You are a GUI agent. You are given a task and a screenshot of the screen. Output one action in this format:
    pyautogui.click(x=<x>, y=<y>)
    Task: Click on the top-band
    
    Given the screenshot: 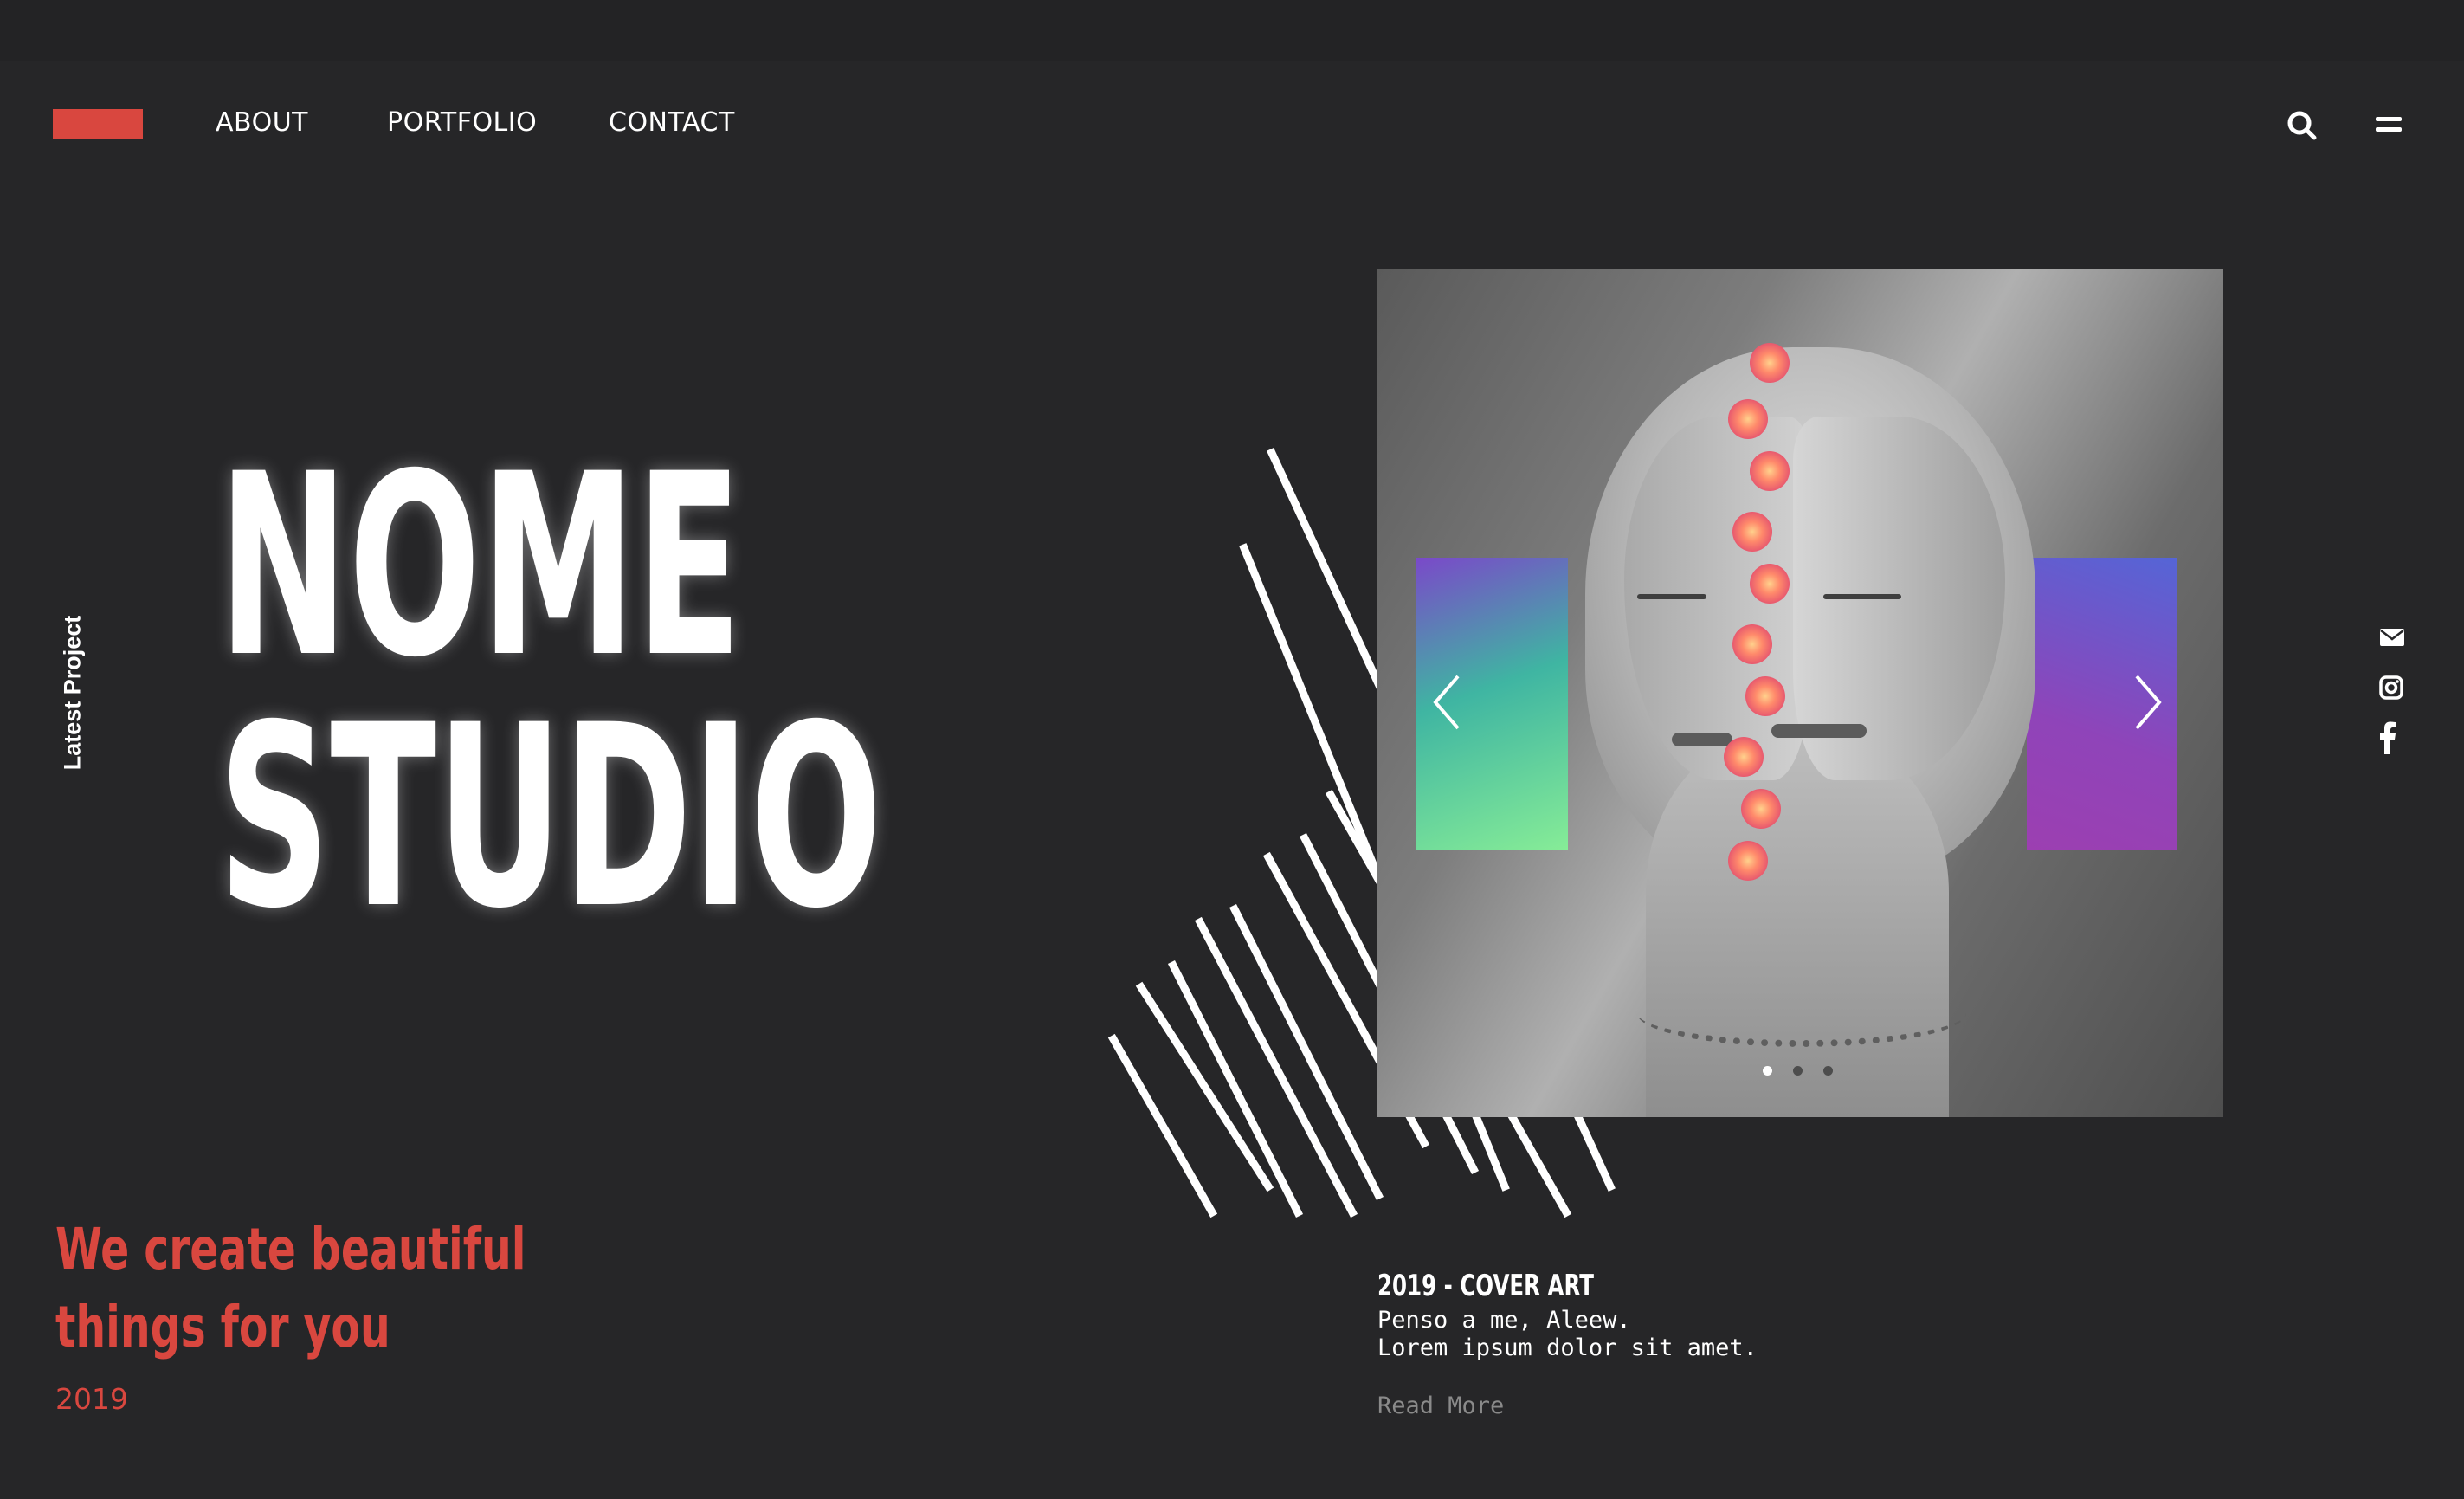 What is the action you would take?
    pyautogui.click(x=1232, y=30)
    